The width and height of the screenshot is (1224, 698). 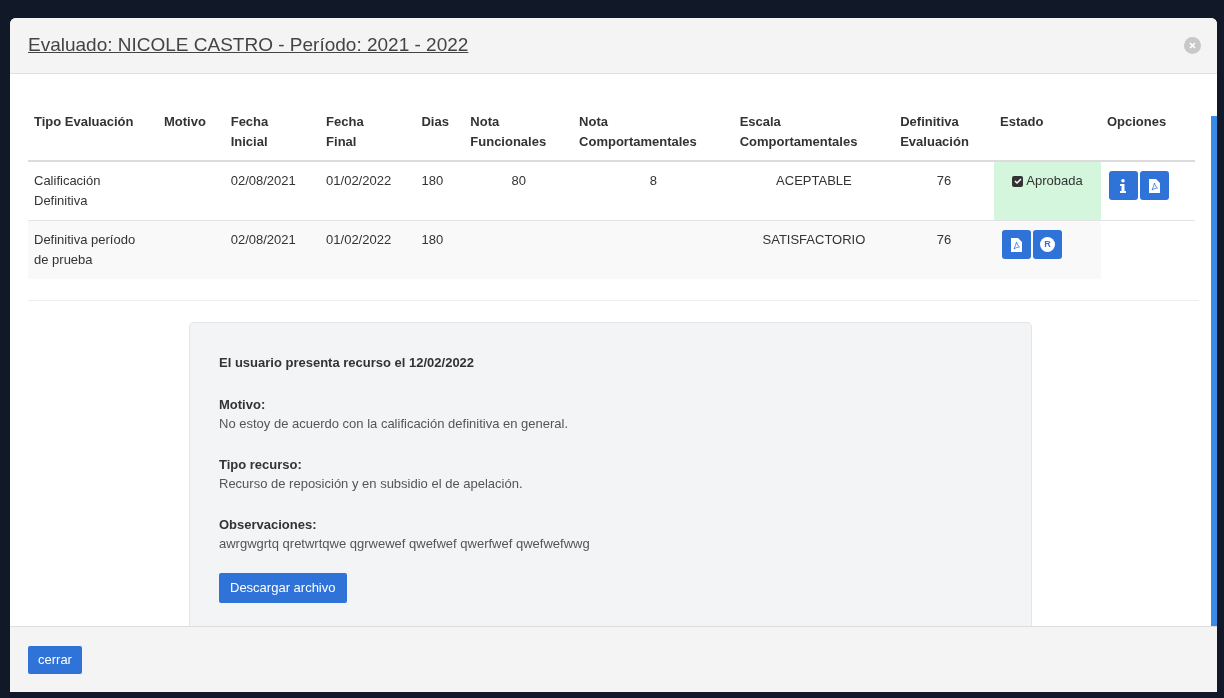 I want to click on download-button: Descargar archivo, so click(x=283, y=587).